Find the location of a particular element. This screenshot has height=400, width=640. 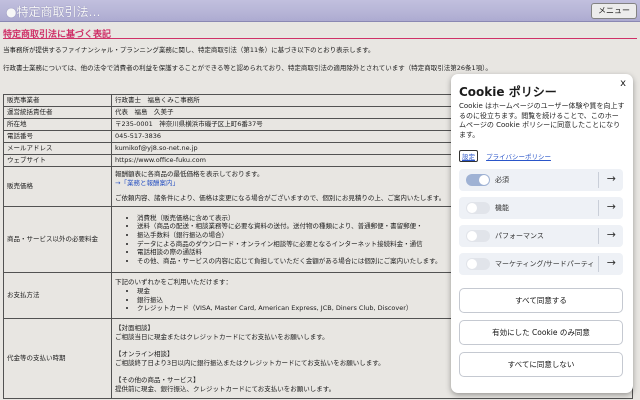

category-label: 必須 is located at coordinates (502, 180).